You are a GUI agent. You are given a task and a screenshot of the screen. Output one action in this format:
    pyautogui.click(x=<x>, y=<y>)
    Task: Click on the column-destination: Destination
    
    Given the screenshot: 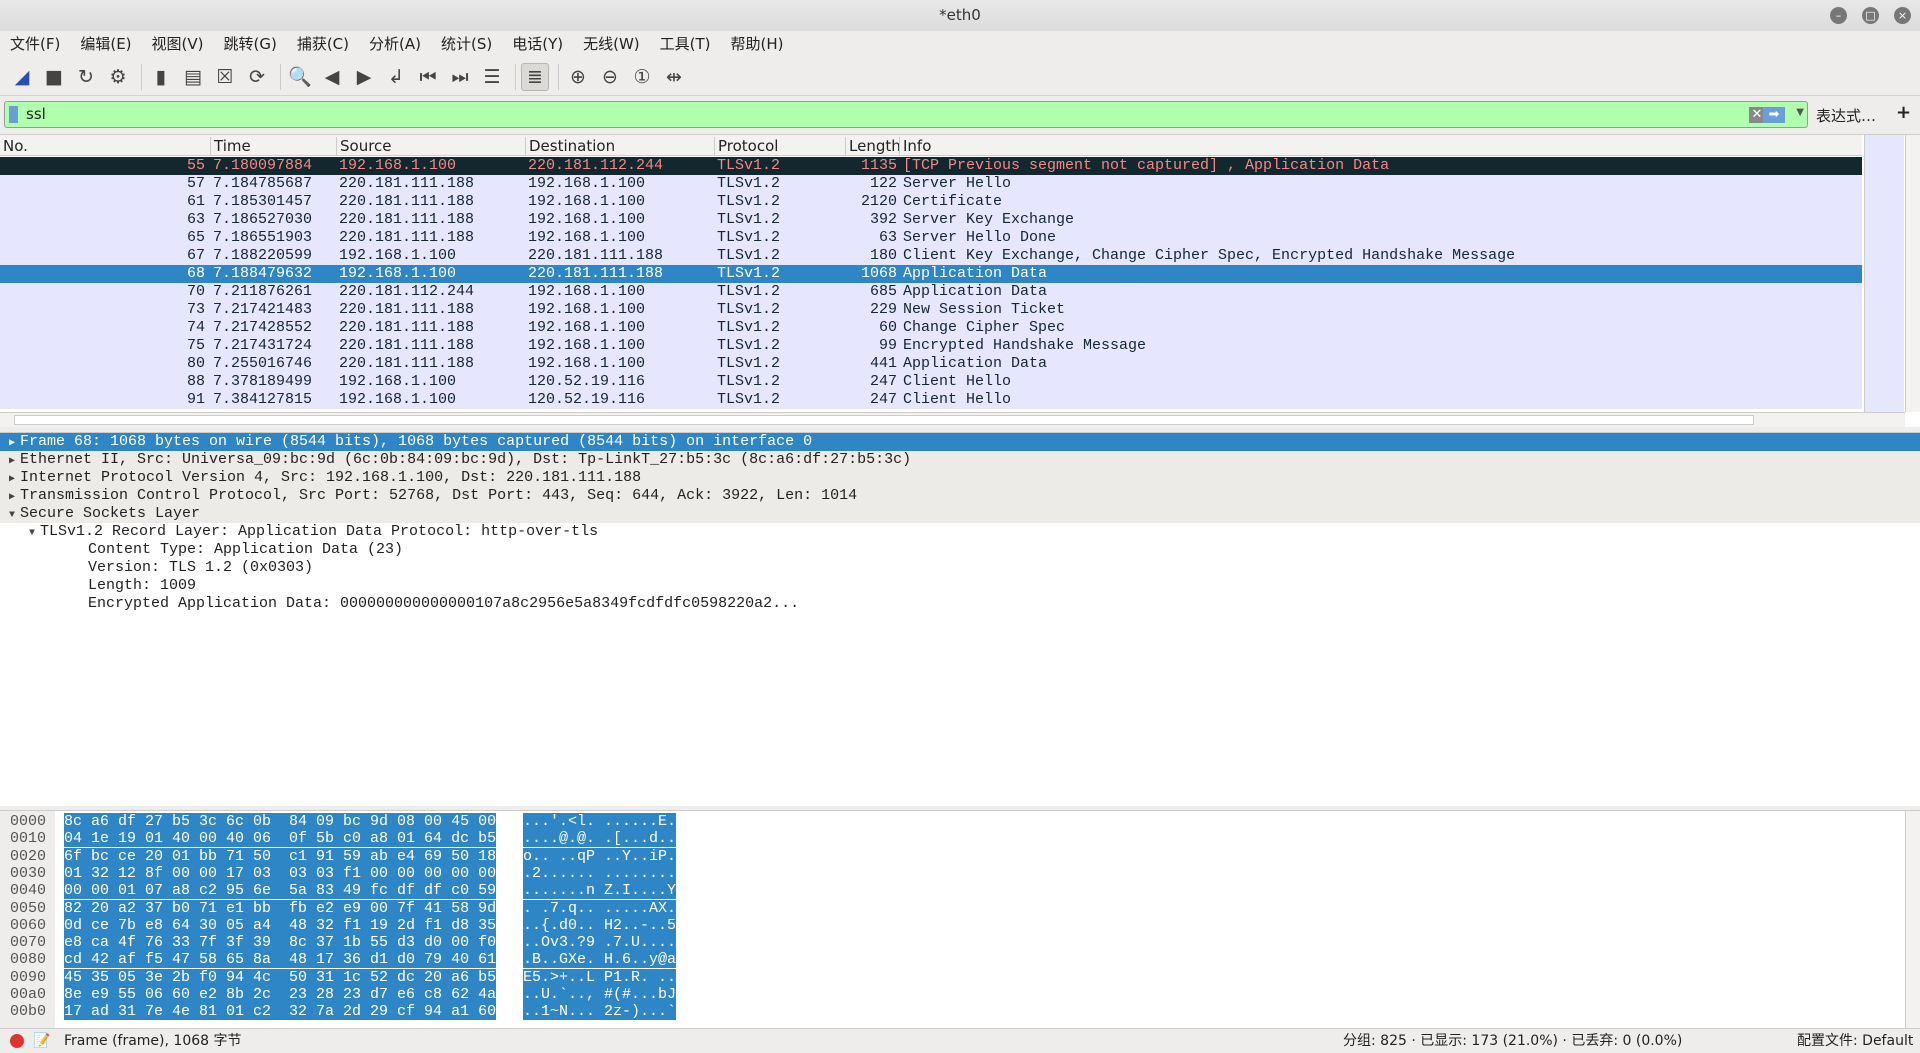 What is the action you would take?
    pyautogui.click(x=570, y=146)
    